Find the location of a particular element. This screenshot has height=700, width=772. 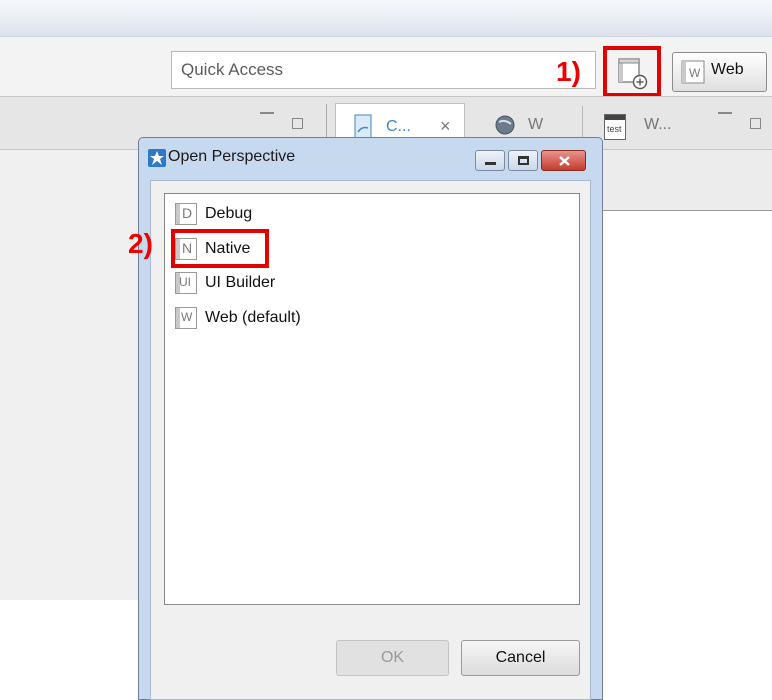

list-item-web: W Web (default) is located at coordinates (238, 318).